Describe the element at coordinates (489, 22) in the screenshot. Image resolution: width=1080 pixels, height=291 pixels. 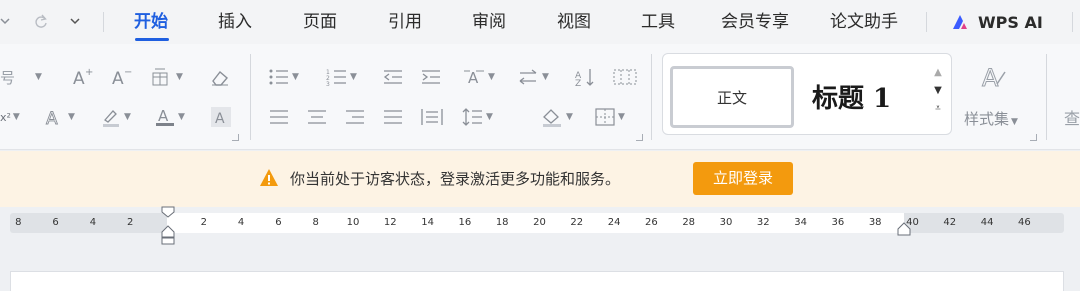
I see `tab-review: 审阅` at that location.